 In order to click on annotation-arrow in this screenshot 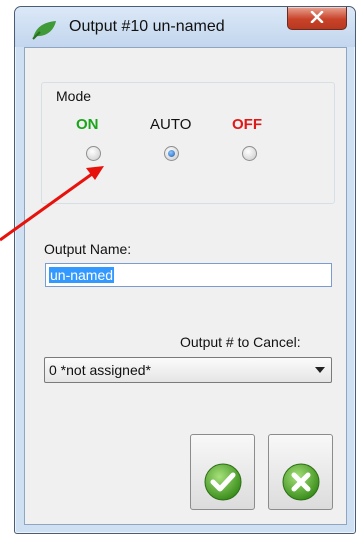, I will do `click(52, 204)`.